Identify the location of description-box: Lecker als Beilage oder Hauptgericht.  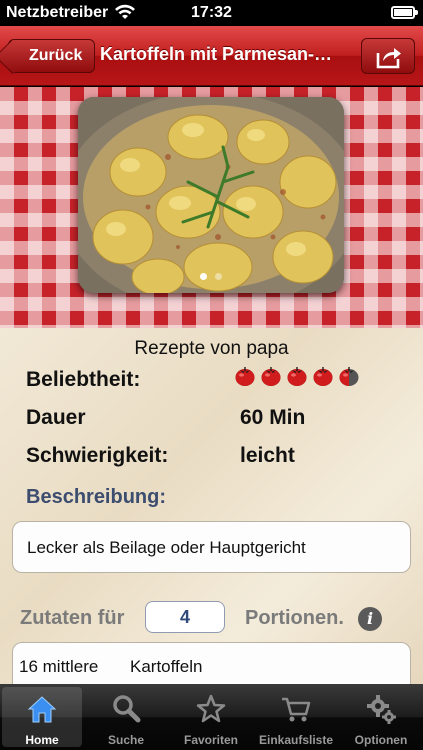
(211, 547).